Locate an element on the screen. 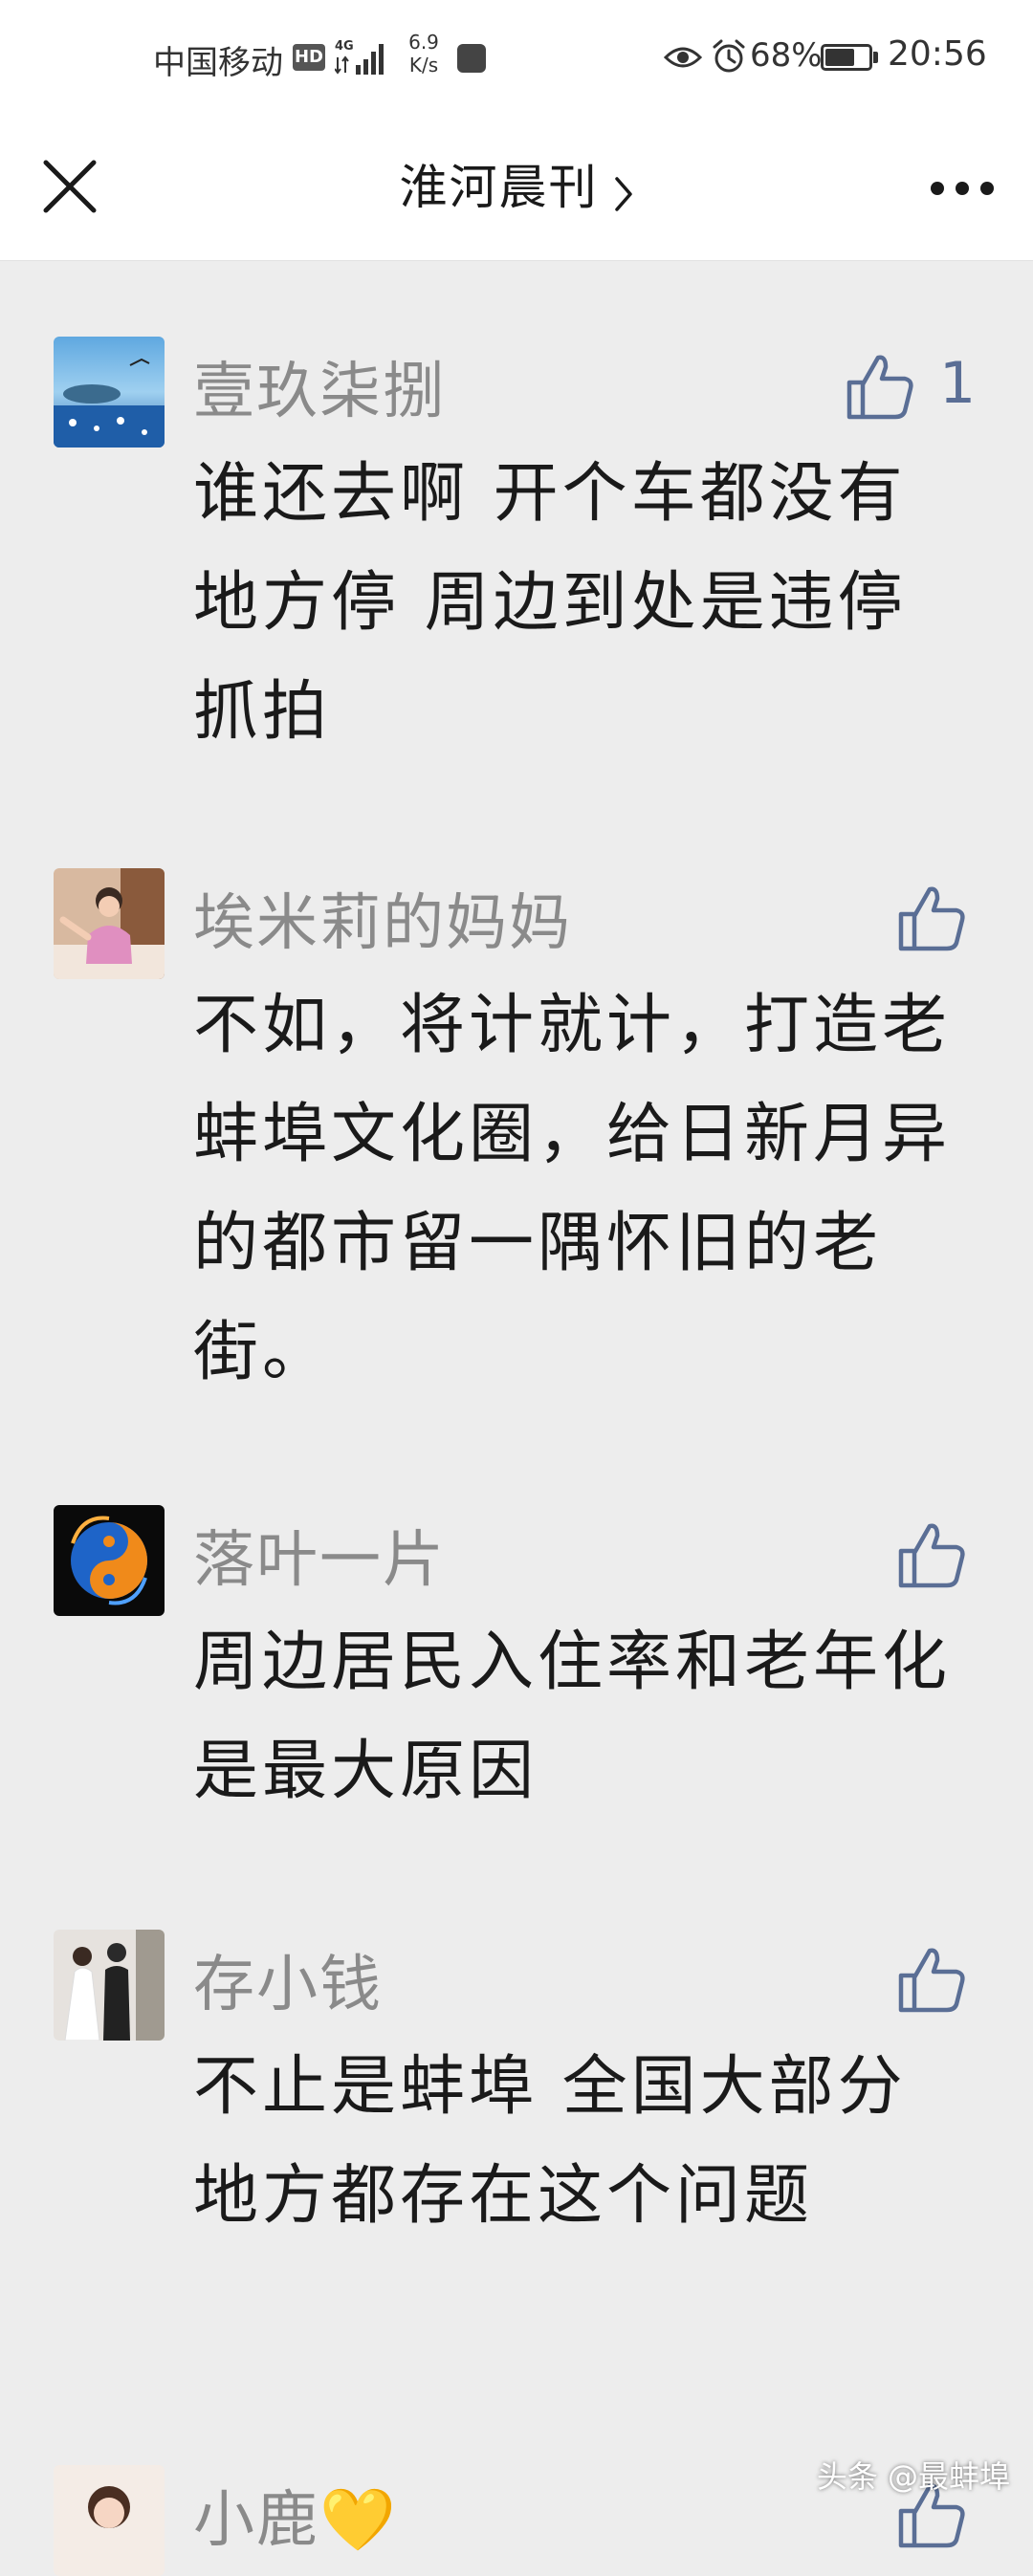 The image size is (1033, 2576). battery-cap is located at coordinates (875, 57).